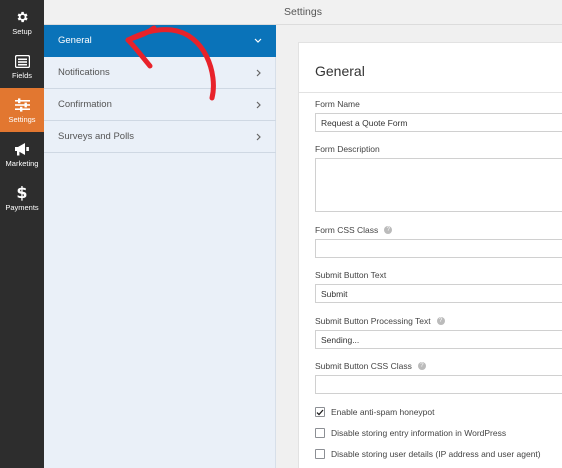 Image resolution: width=562 pixels, height=468 pixels. What do you see at coordinates (363, 366) in the screenshot?
I see `submit-css-class-label-text: Submit Button CSS Class` at bounding box center [363, 366].